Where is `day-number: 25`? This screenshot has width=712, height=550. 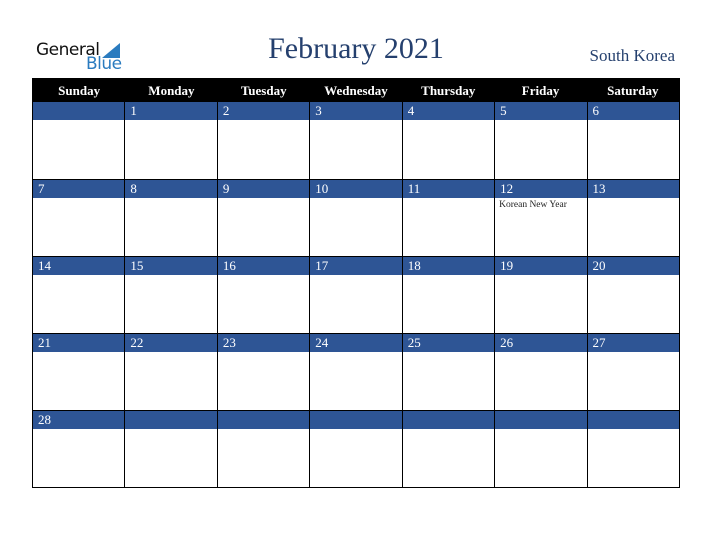 day-number: 25 is located at coordinates (448, 343).